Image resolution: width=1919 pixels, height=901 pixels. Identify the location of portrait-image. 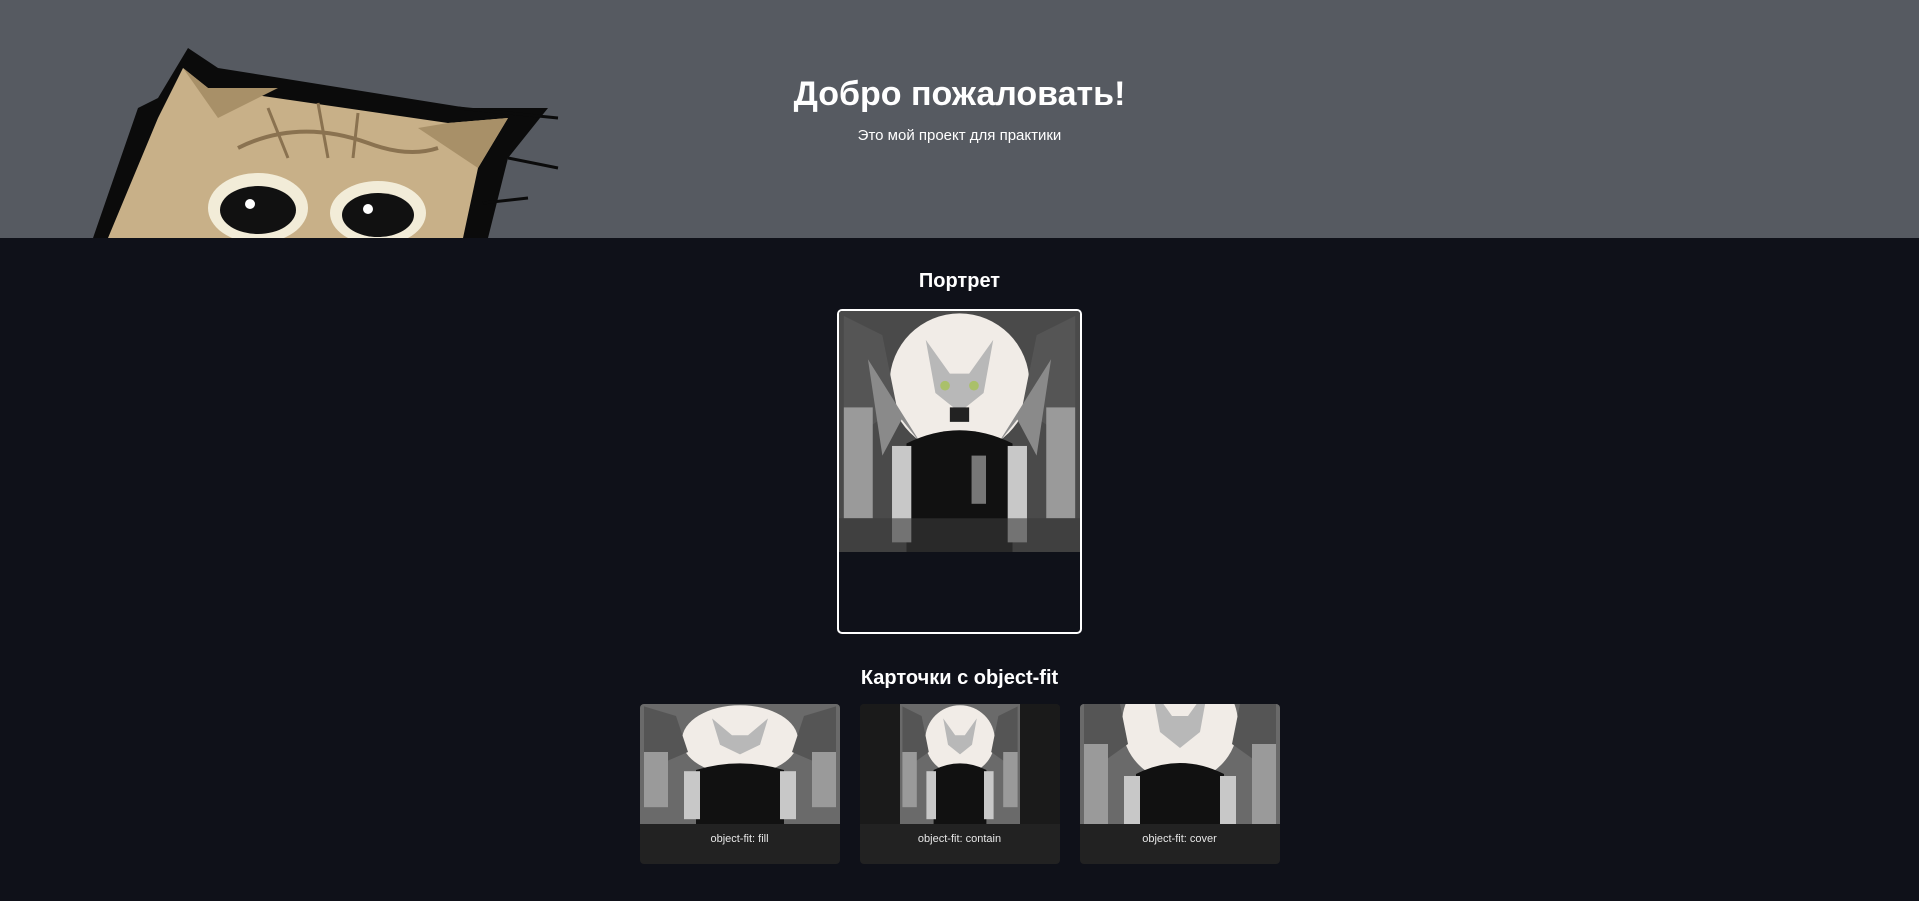
(959, 431).